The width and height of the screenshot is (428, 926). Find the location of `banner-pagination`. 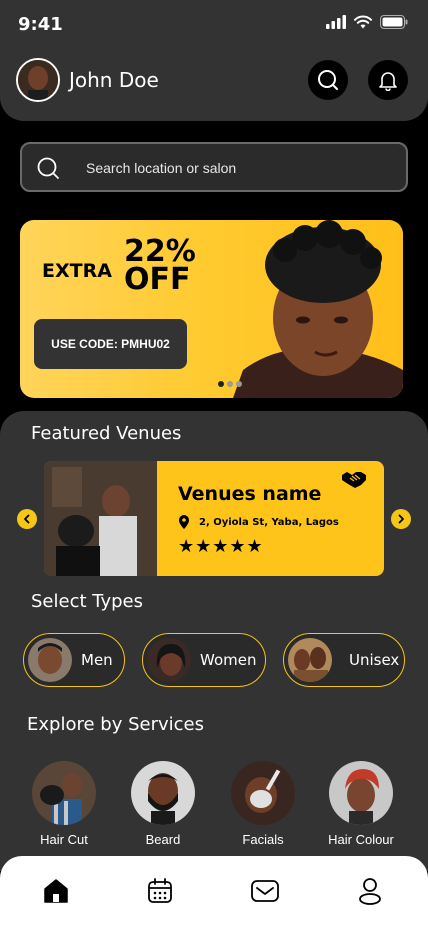

banner-pagination is located at coordinates (230, 384).